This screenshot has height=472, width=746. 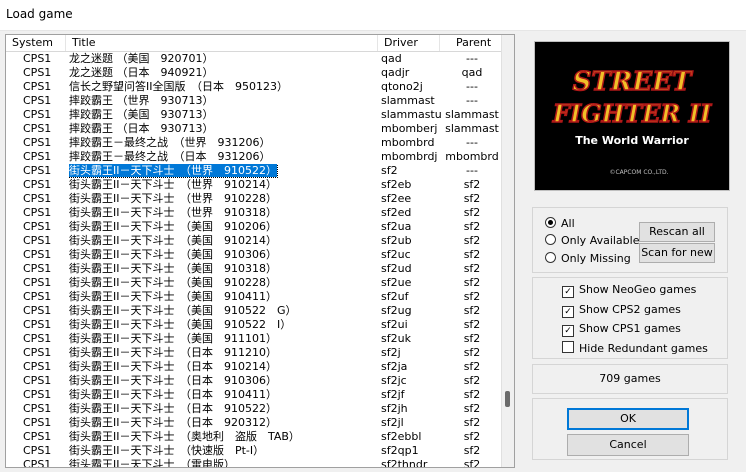 I want to click on cell-title: 街头霸王II－天下斗士 （世界 910214）, so click(x=223, y=185).